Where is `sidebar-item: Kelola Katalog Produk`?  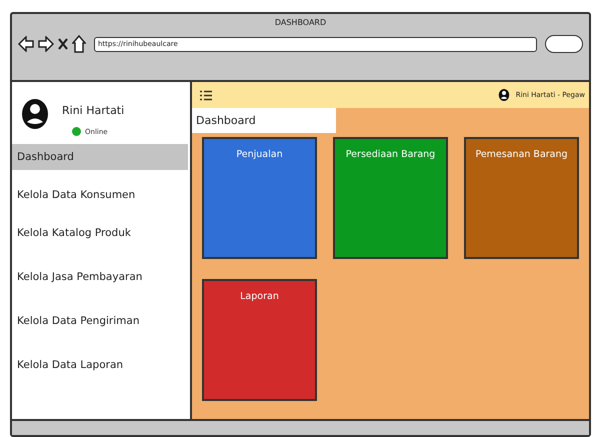 sidebar-item: Kelola Katalog Produk is located at coordinates (100, 233).